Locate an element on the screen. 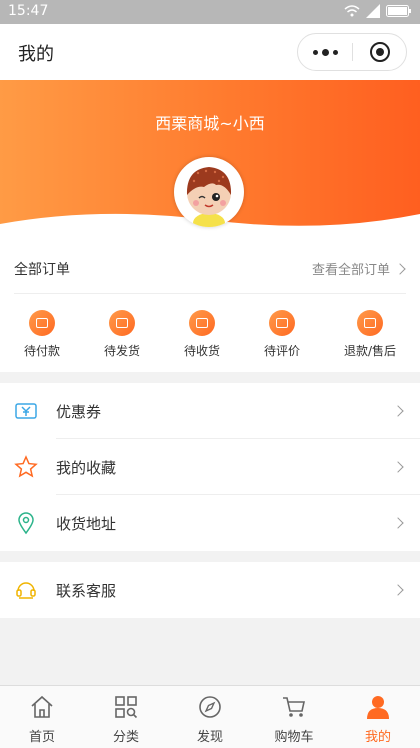 This screenshot has width=420, height=748. order-status-refund: 退款/售后 is located at coordinates (370, 334).